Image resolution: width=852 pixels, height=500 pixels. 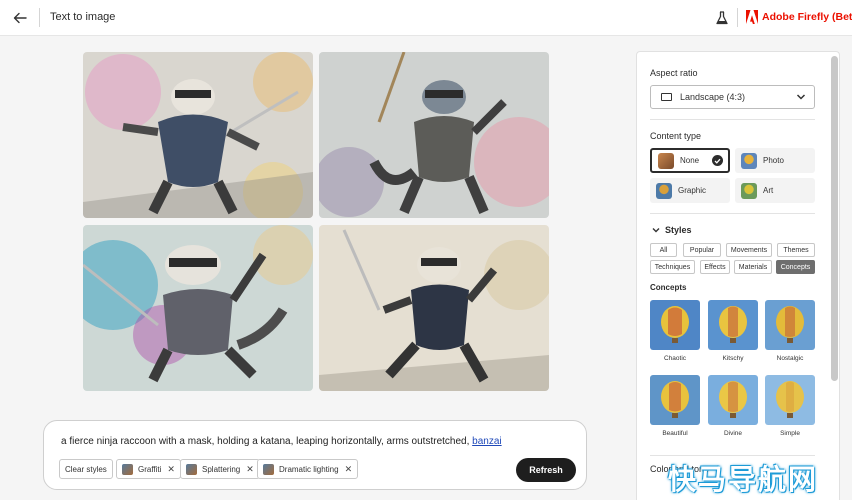 What do you see at coordinates (546, 470) in the screenshot?
I see `refresh-button: Refresh` at bounding box center [546, 470].